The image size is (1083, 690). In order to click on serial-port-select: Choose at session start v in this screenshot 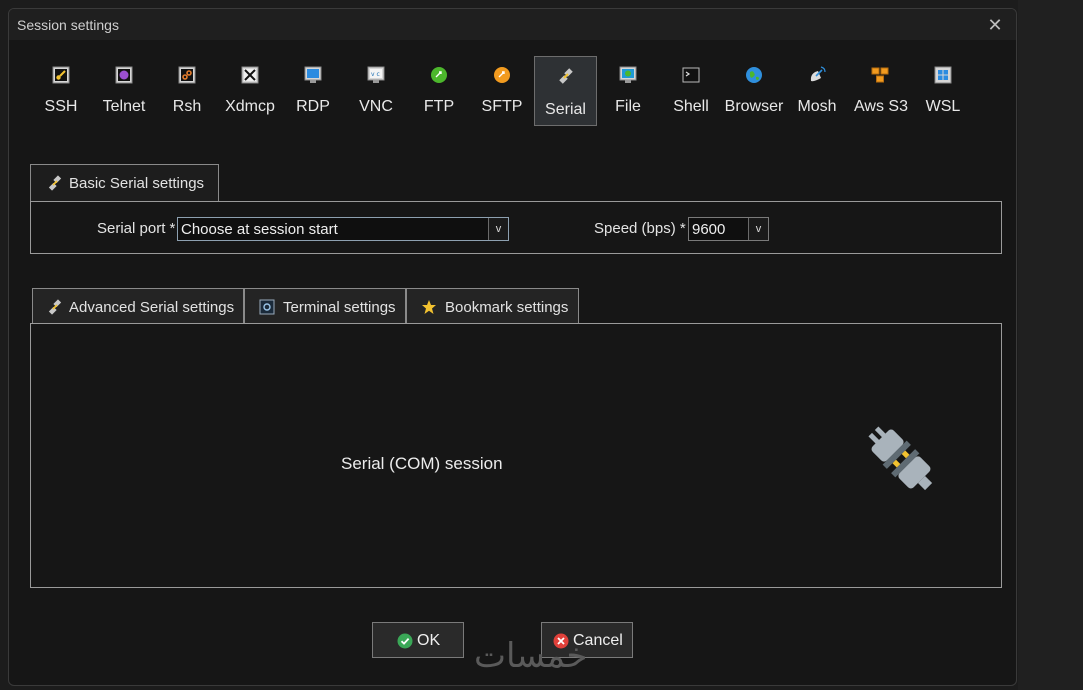, I will do `click(343, 229)`.